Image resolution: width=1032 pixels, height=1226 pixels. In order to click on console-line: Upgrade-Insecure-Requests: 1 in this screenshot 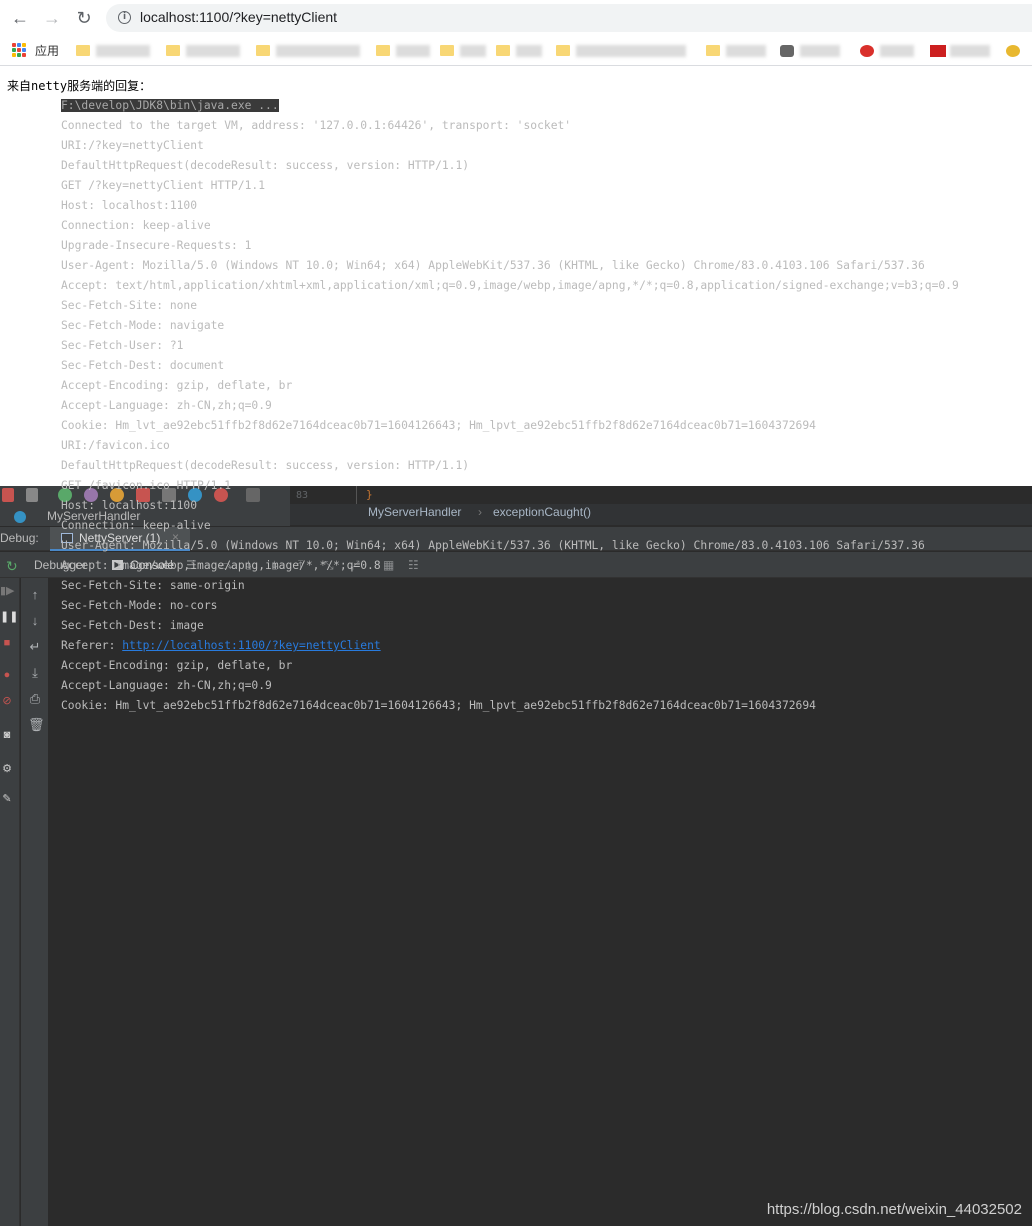, I will do `click(156, 245)`.